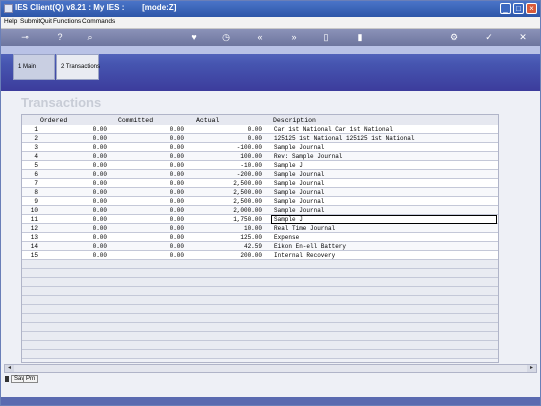 This screenshot has height=406, width=541. I want to click on rewind-icon: «, so click(260, 37).